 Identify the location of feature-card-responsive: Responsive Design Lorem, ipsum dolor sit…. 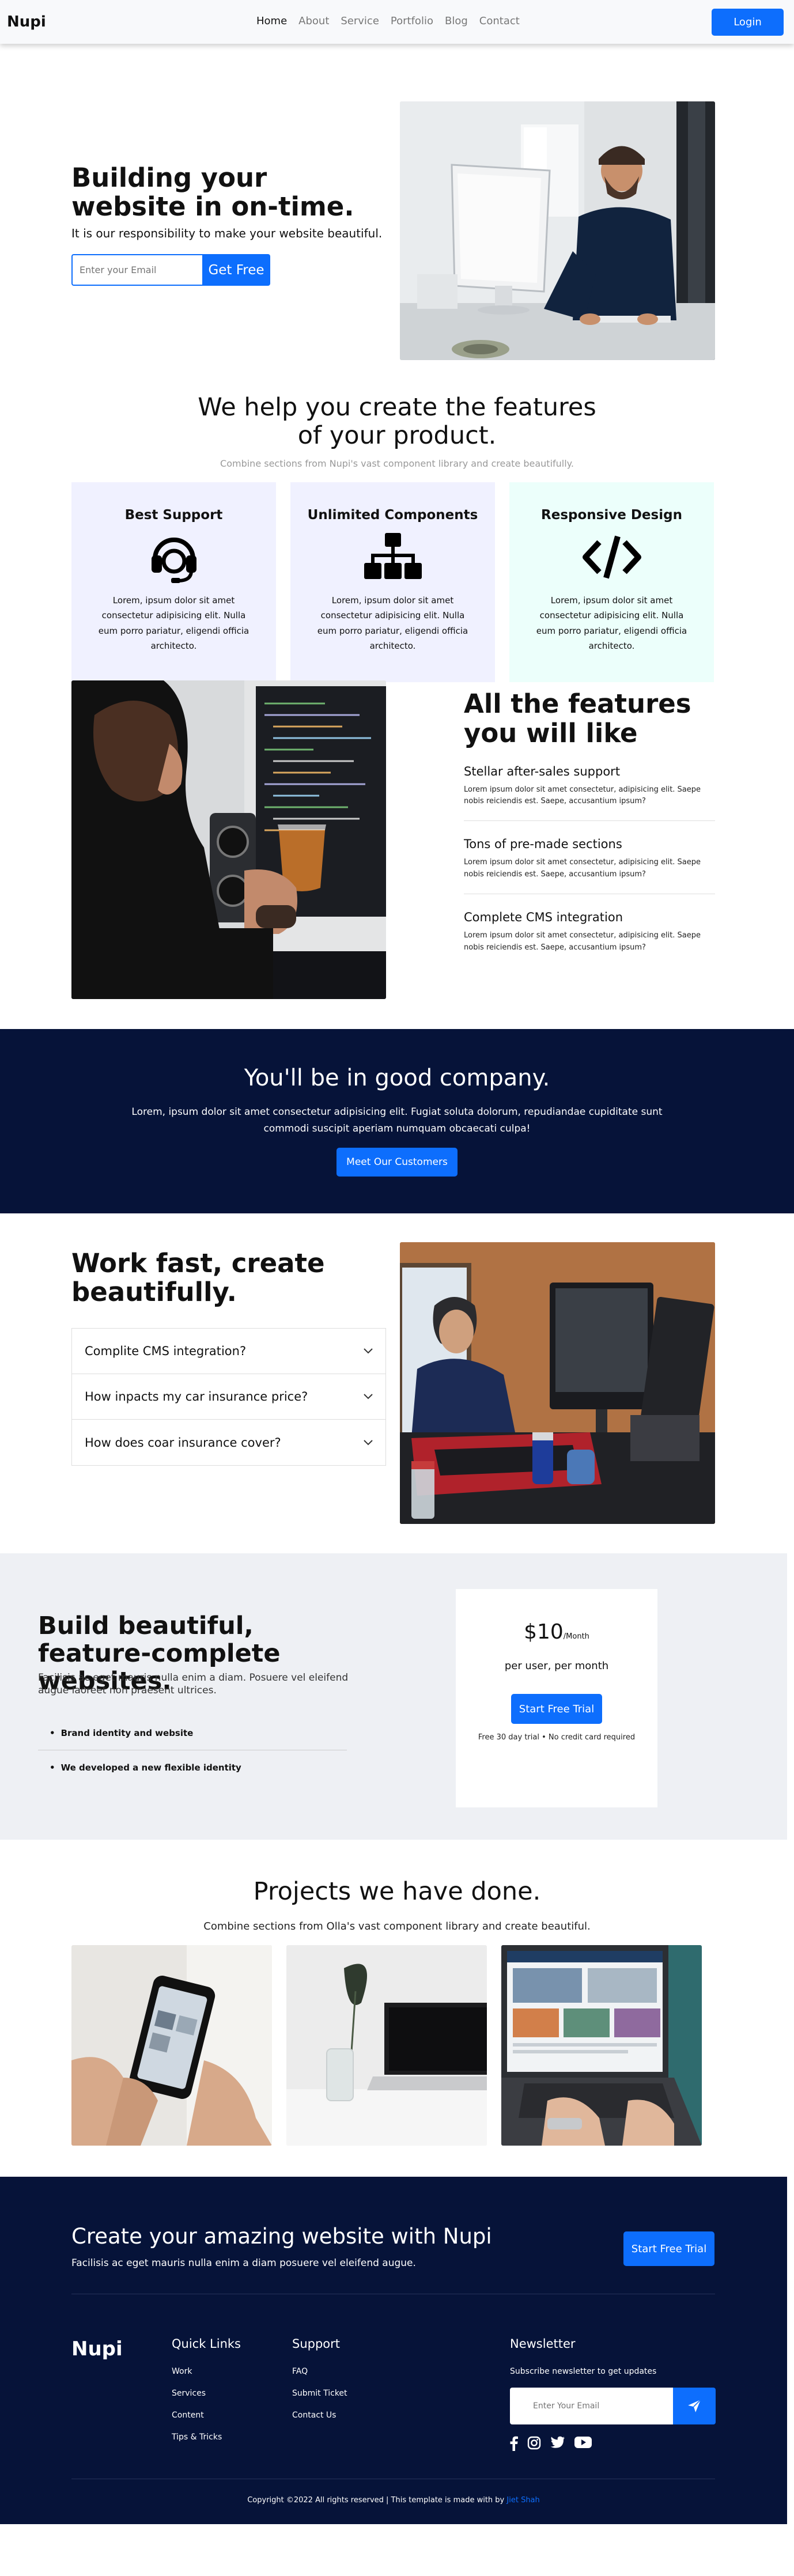
(611, 582).